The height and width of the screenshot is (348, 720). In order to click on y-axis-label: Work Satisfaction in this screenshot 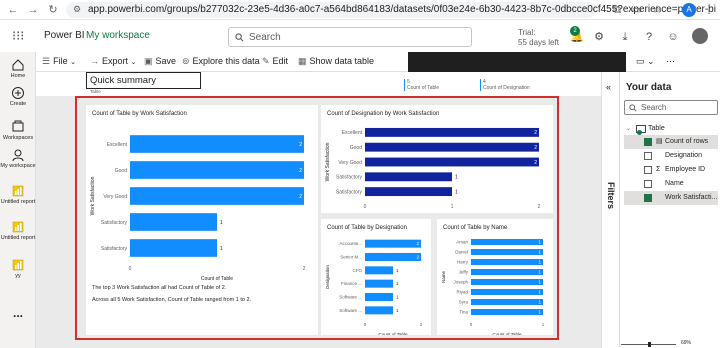, I will do `click(93, 195)`.